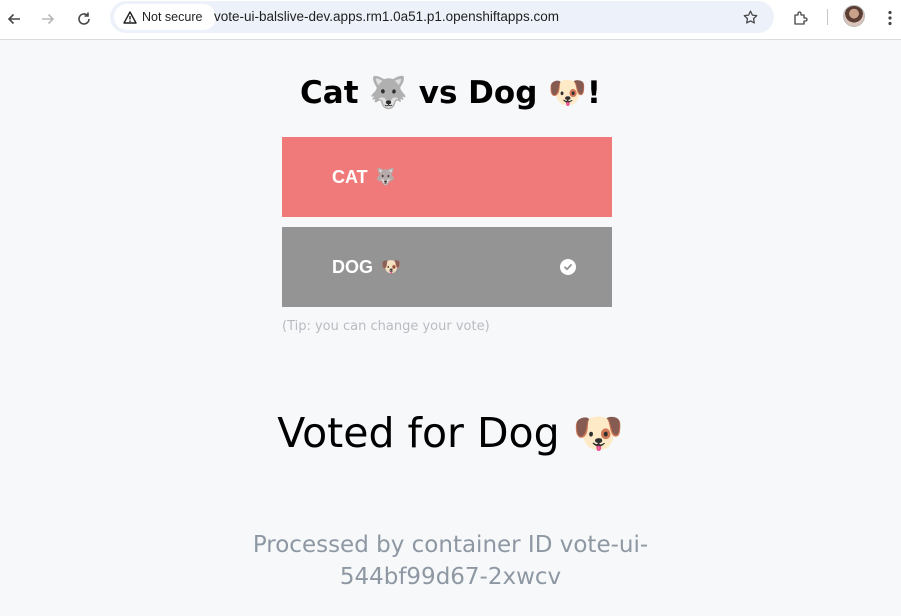  What do you see at coordinates (386, 326) in the screenshot?
I see `vote-tip: (Tip: you can change your vote)` at bounding box center [386, 326].